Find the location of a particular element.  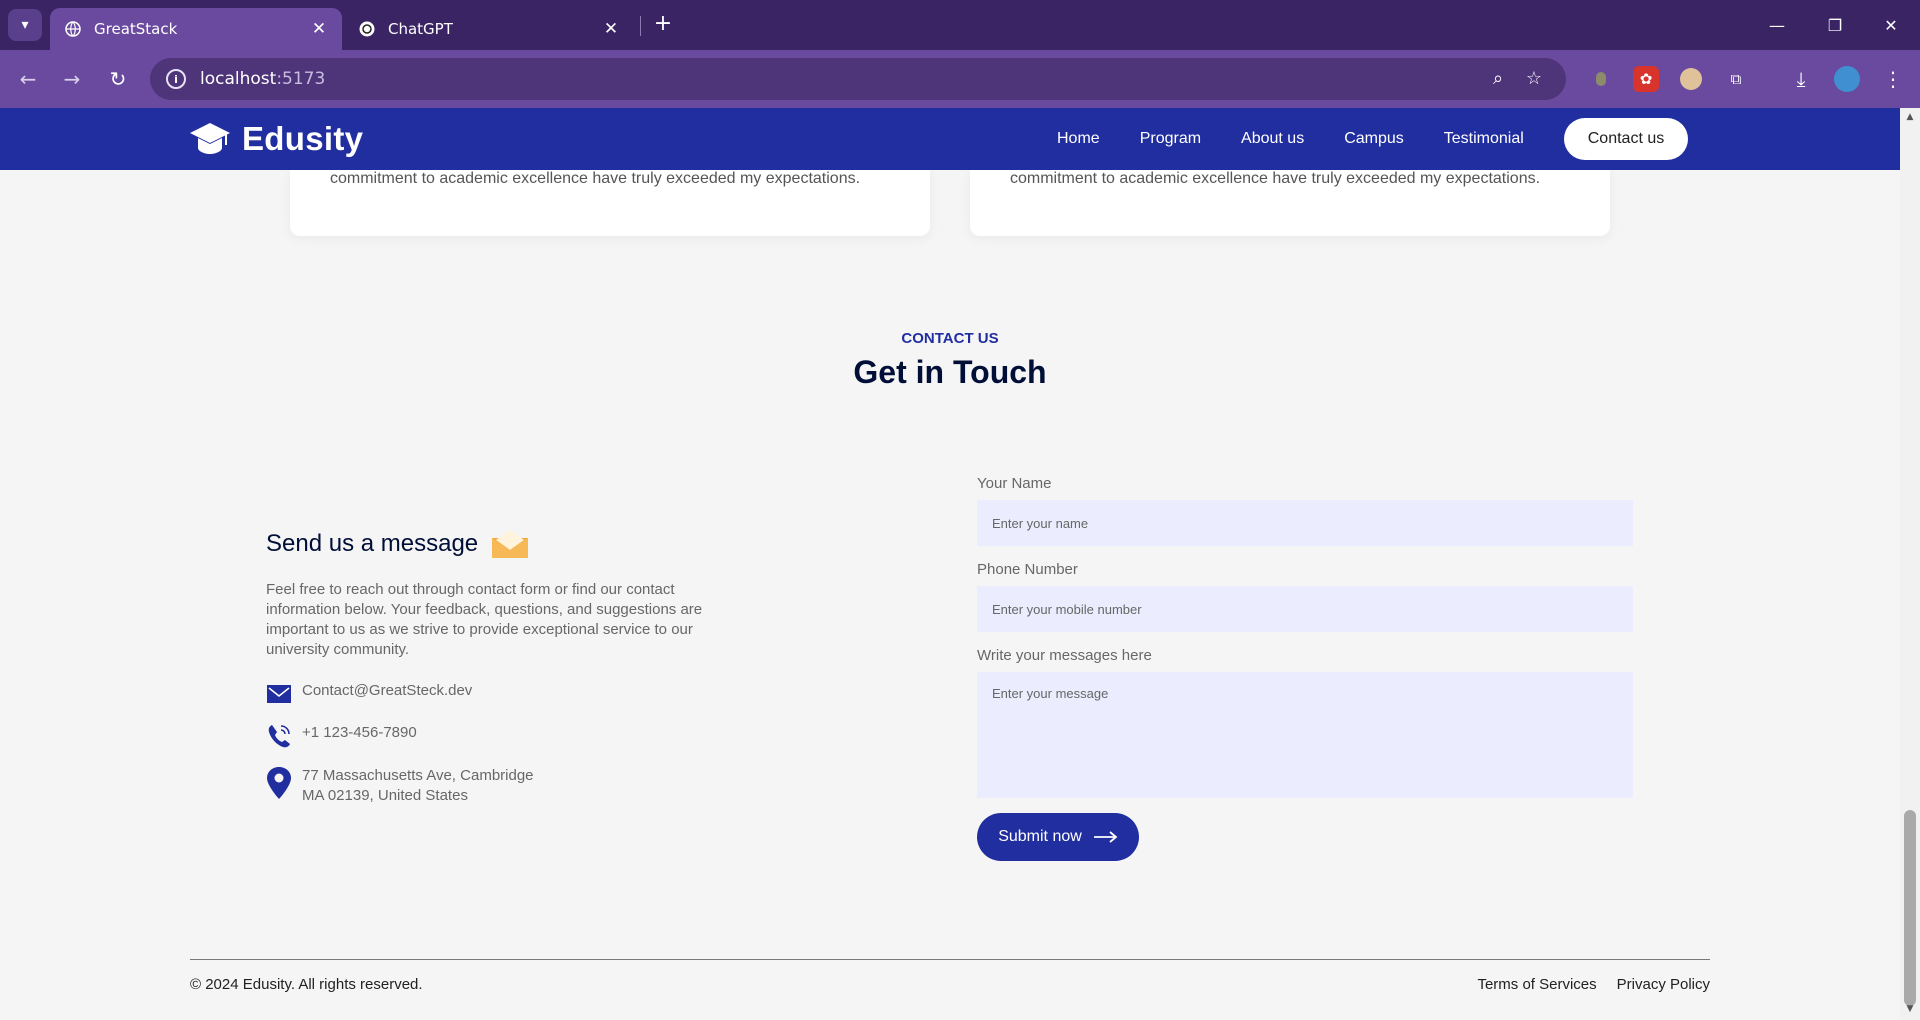

message-label: Write your messages here is located at coordinates (1064, 655).